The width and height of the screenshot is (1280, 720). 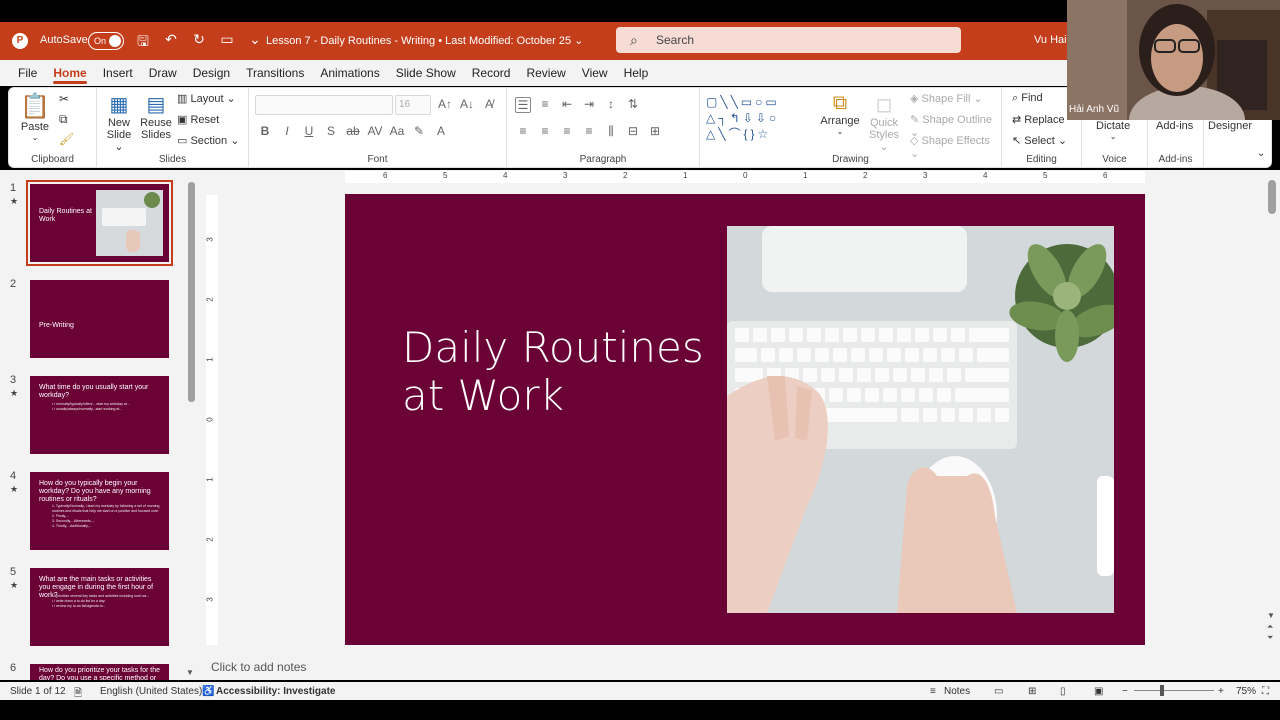 What do you see at coordinates (788, 40) in the screenshot?
I see `search-box: ⌕ Search` at bounding box center [788, 40].